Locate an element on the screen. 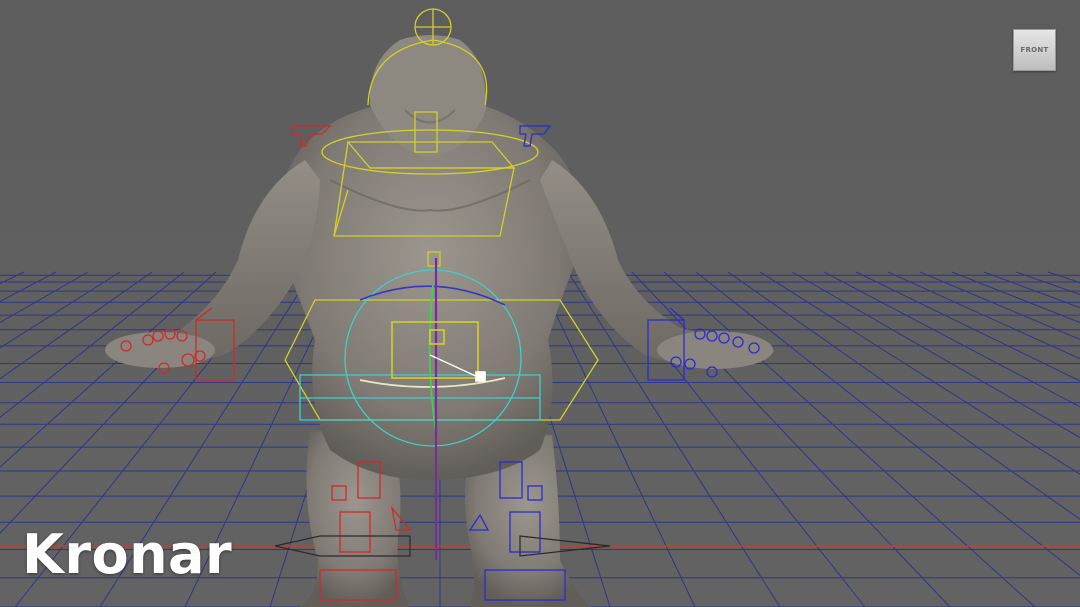 Image resolution: width=1080 pixels, height=607 pixels. view-cube-front: FRONT is located at coordinates (1034, 50).